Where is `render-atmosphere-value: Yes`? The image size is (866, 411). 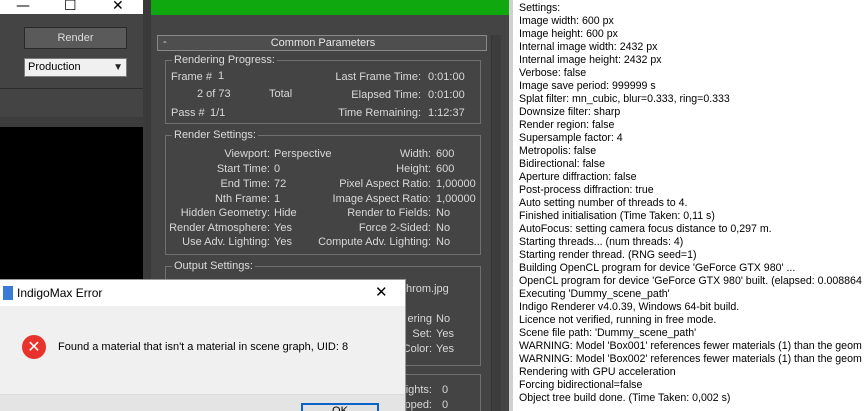
render-atmosphere-value: Yes is located at coordinates (283, 228).